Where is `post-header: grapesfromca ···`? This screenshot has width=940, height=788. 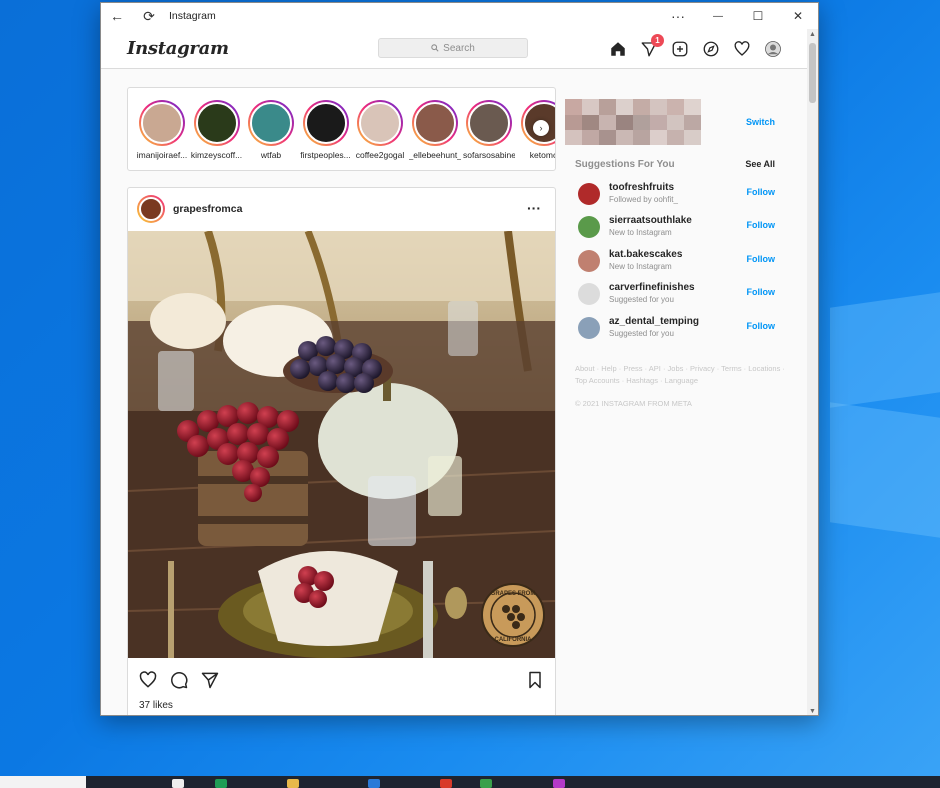 post-header: grapesfromca ··· is located at coordinates (341, 209).